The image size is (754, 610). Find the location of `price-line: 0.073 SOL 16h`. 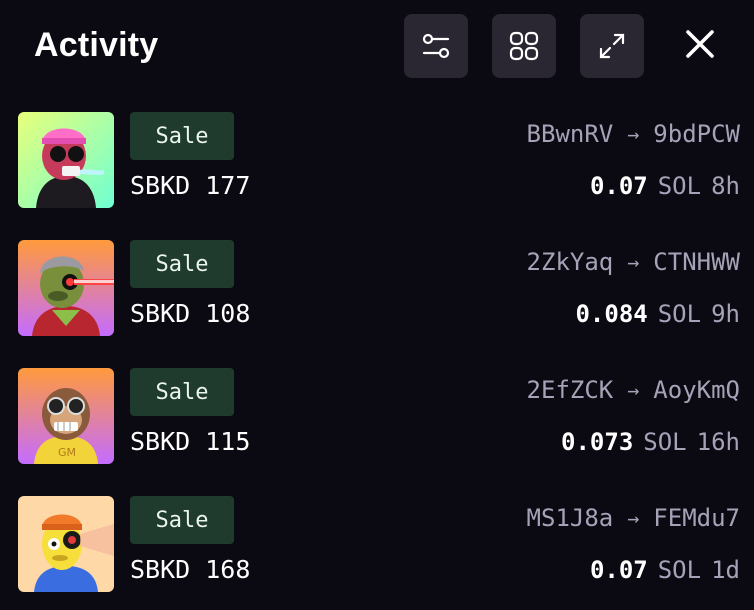

price-line: 0.073 SOL 16h is located at coordinates (650, 442).